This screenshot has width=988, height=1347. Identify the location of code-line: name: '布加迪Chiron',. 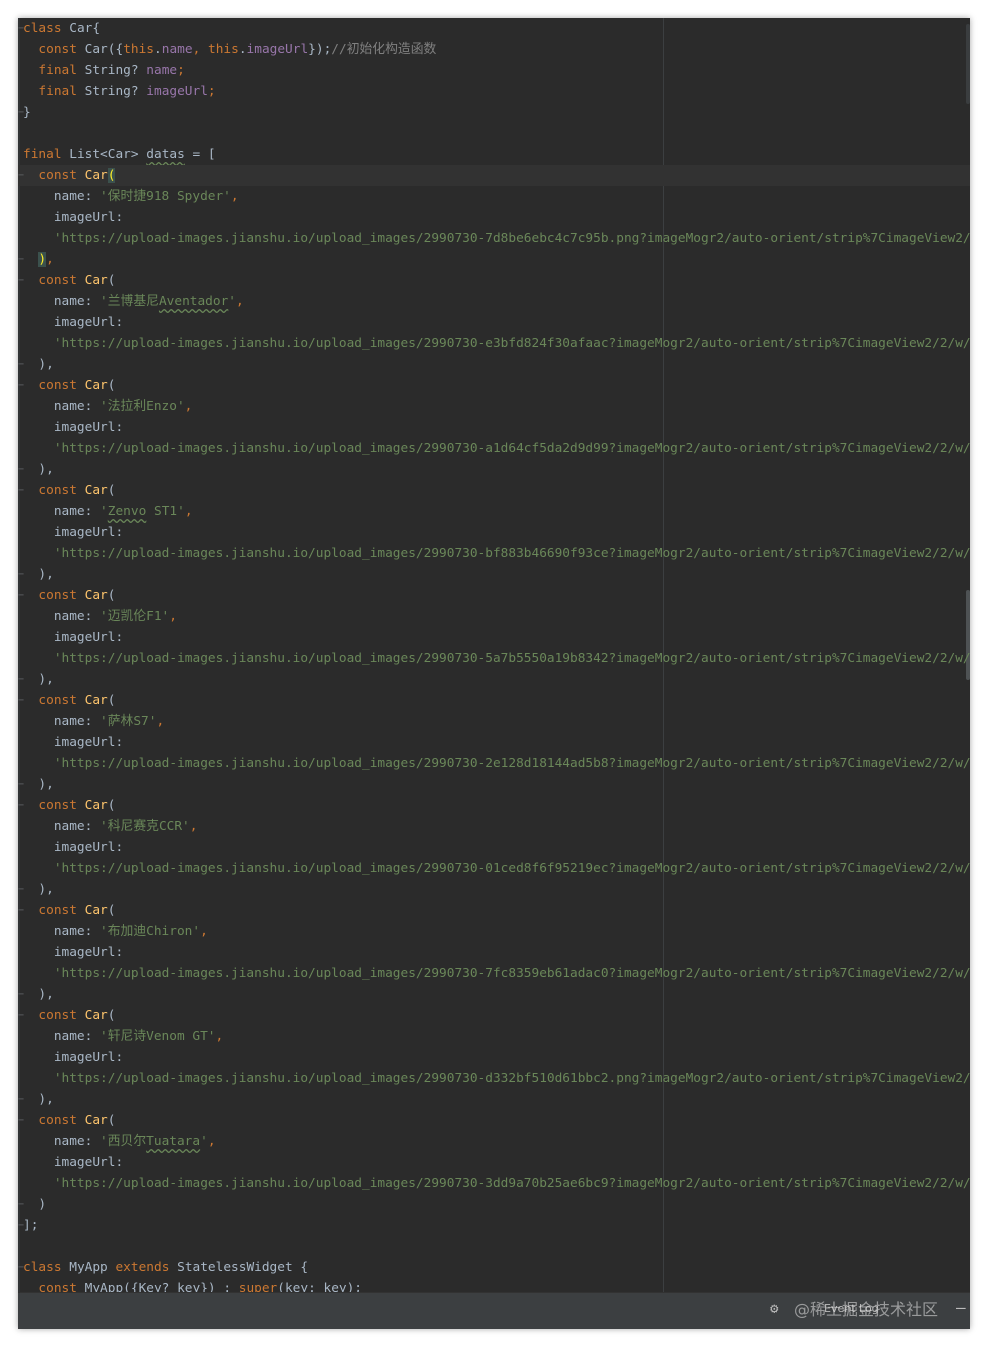
(494, 931).